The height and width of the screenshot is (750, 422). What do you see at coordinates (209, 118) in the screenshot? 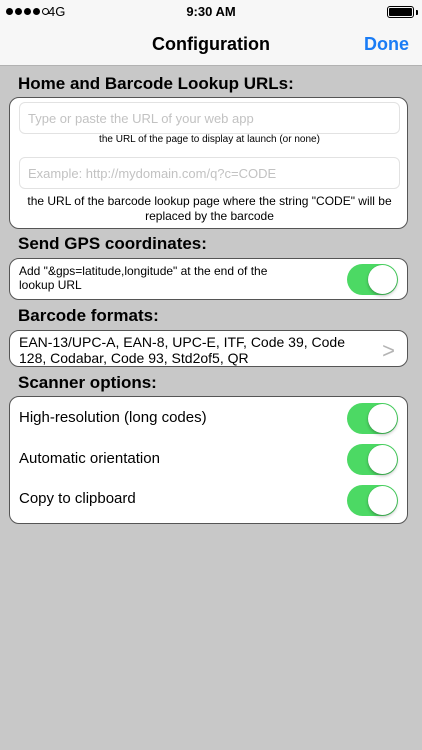
I see `home-url-input` at bounding box center [209, 118].